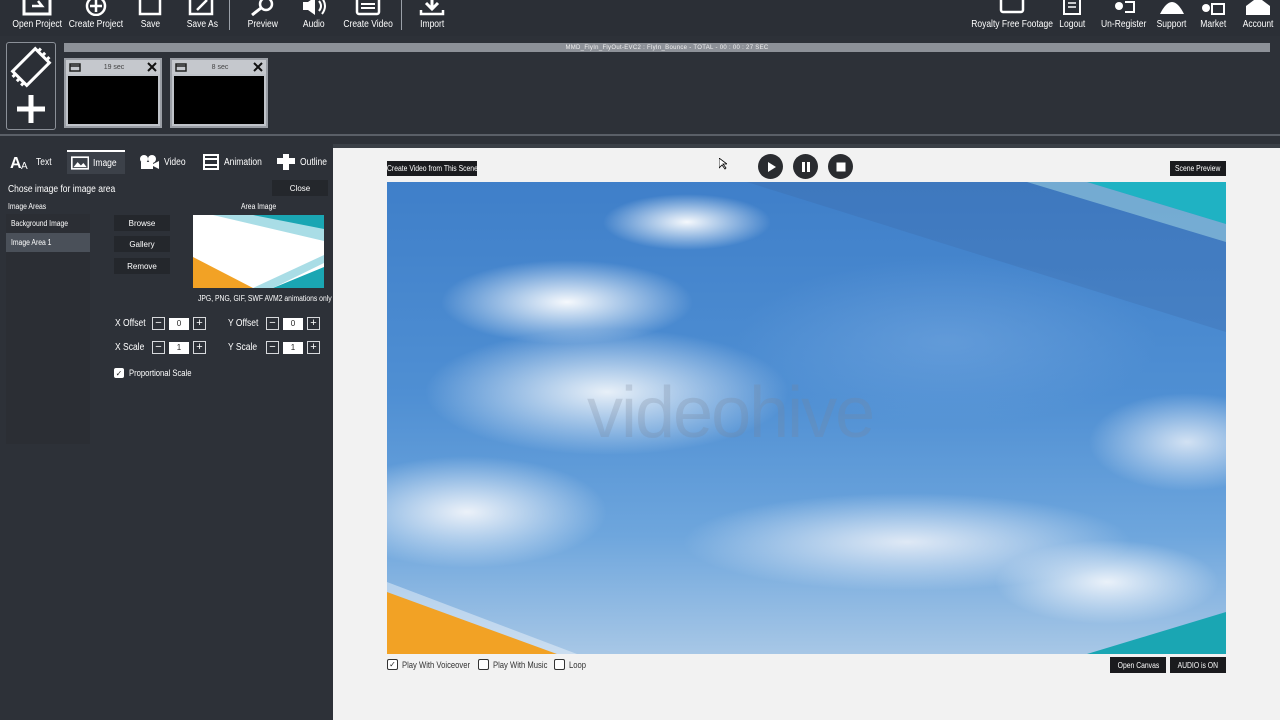 The image size is (1280, 720). What do you see at coordinates (432, 8) in the screenshot?
I see `import-icon` at bounding box center [432, 8].